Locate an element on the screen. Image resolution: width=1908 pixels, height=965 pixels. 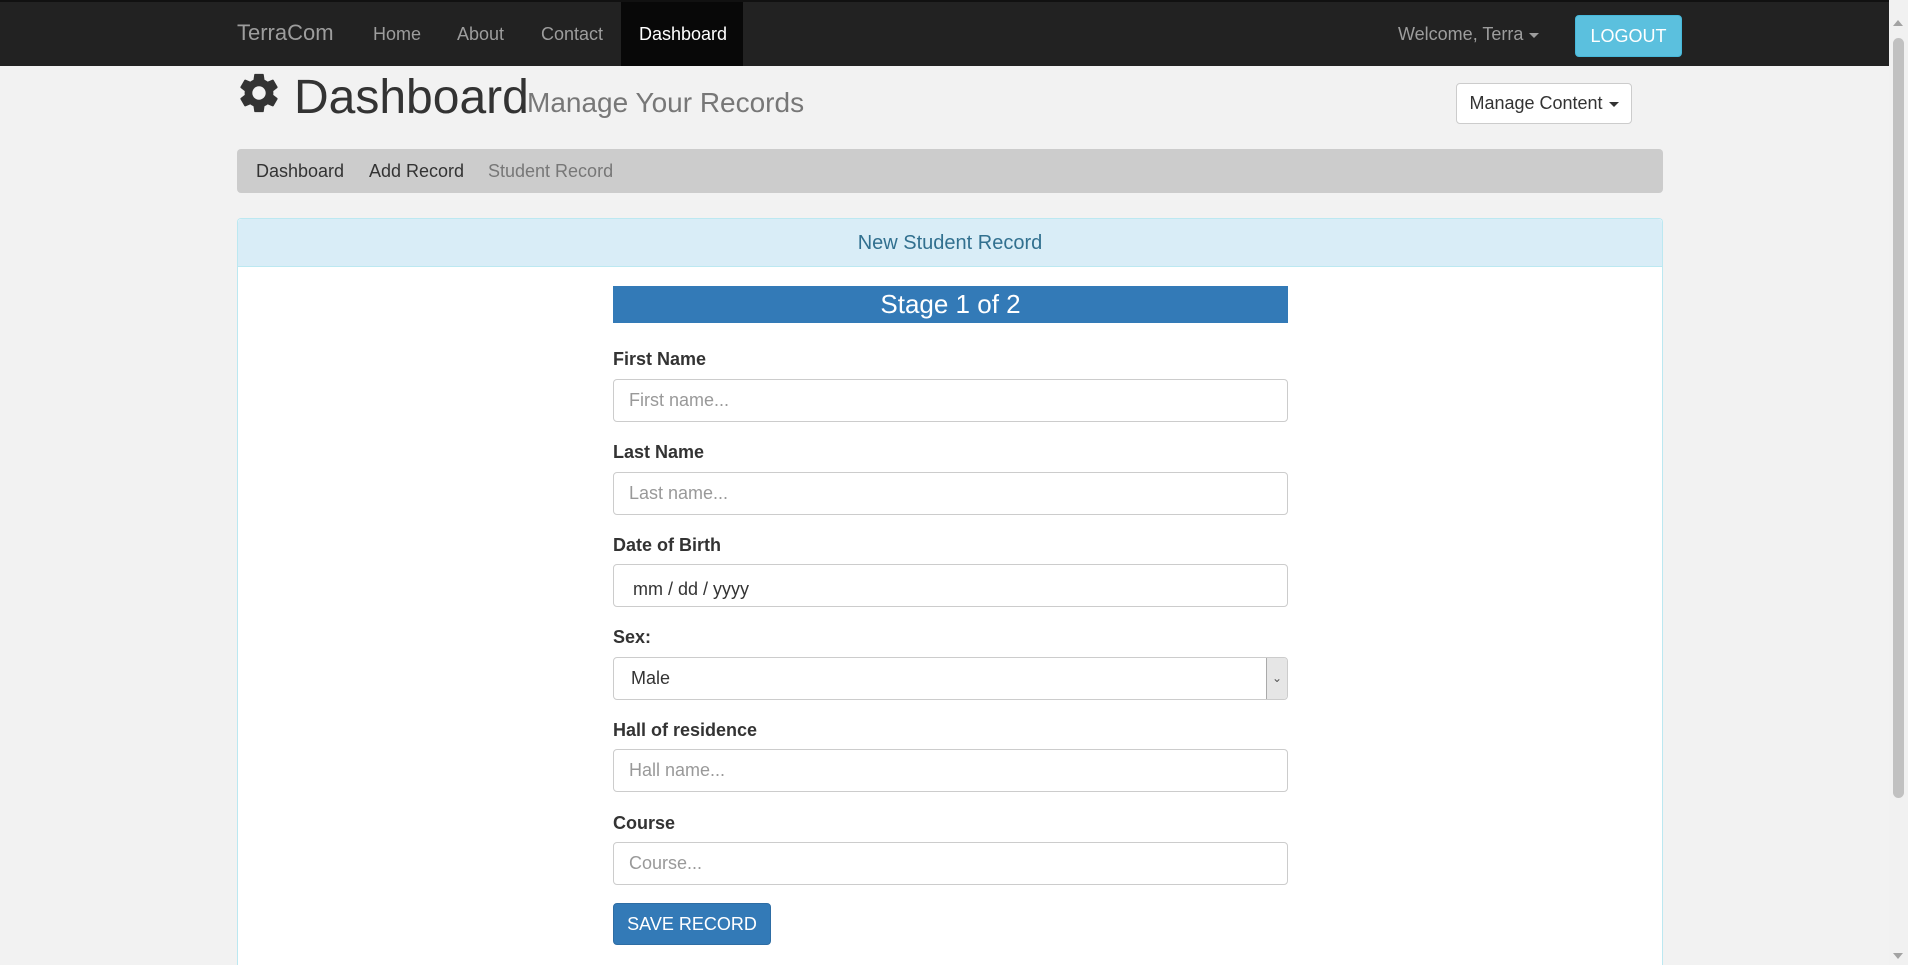
first-name-label: First Name is located at coordinates (660, 359).